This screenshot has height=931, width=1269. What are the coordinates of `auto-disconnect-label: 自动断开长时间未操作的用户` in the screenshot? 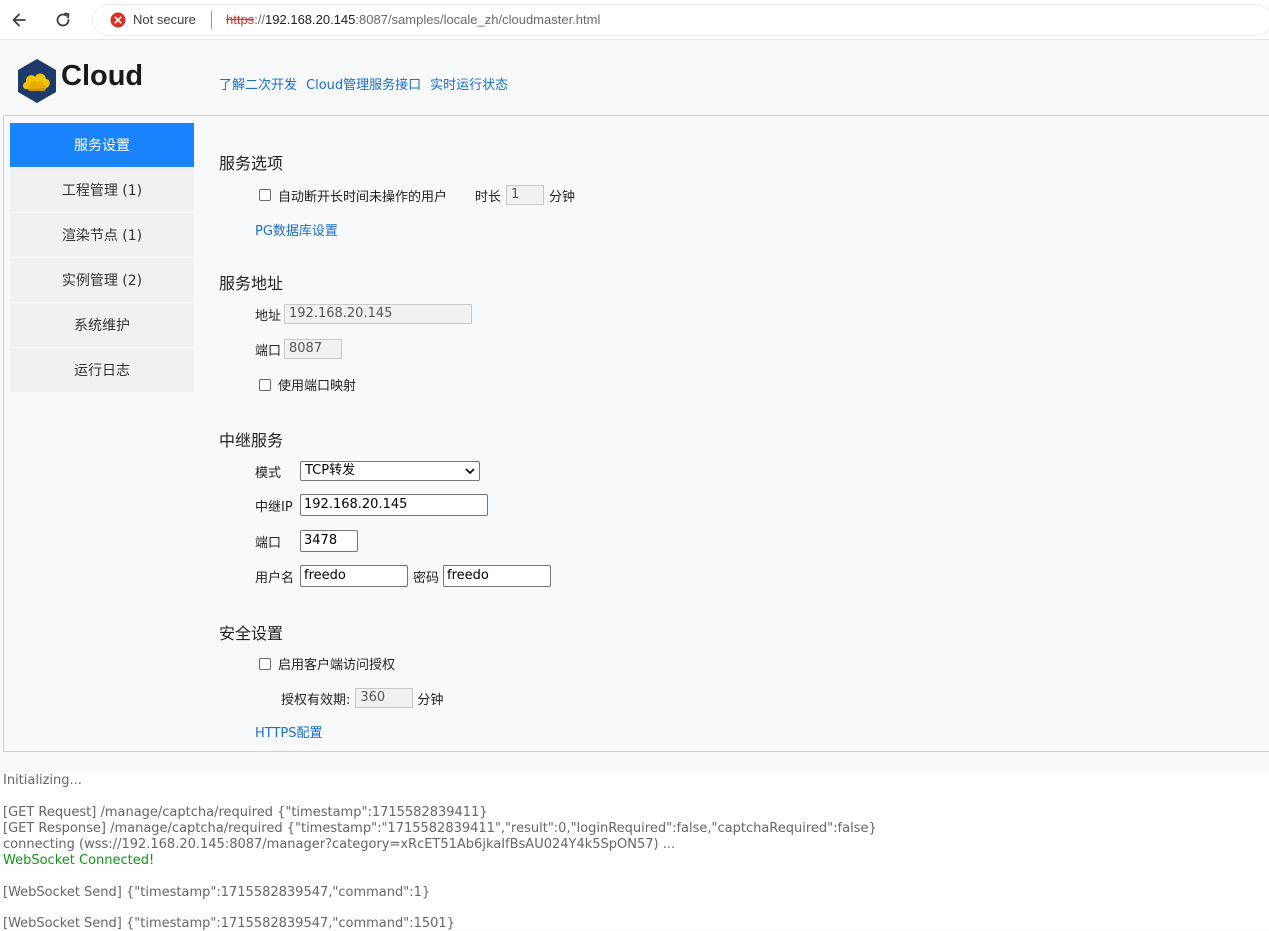 It's located at (363, 197).